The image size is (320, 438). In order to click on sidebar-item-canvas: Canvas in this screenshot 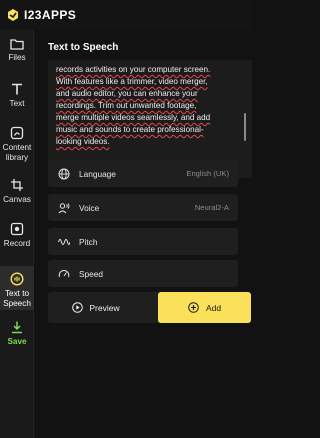, I will do `click(17, 194)`.